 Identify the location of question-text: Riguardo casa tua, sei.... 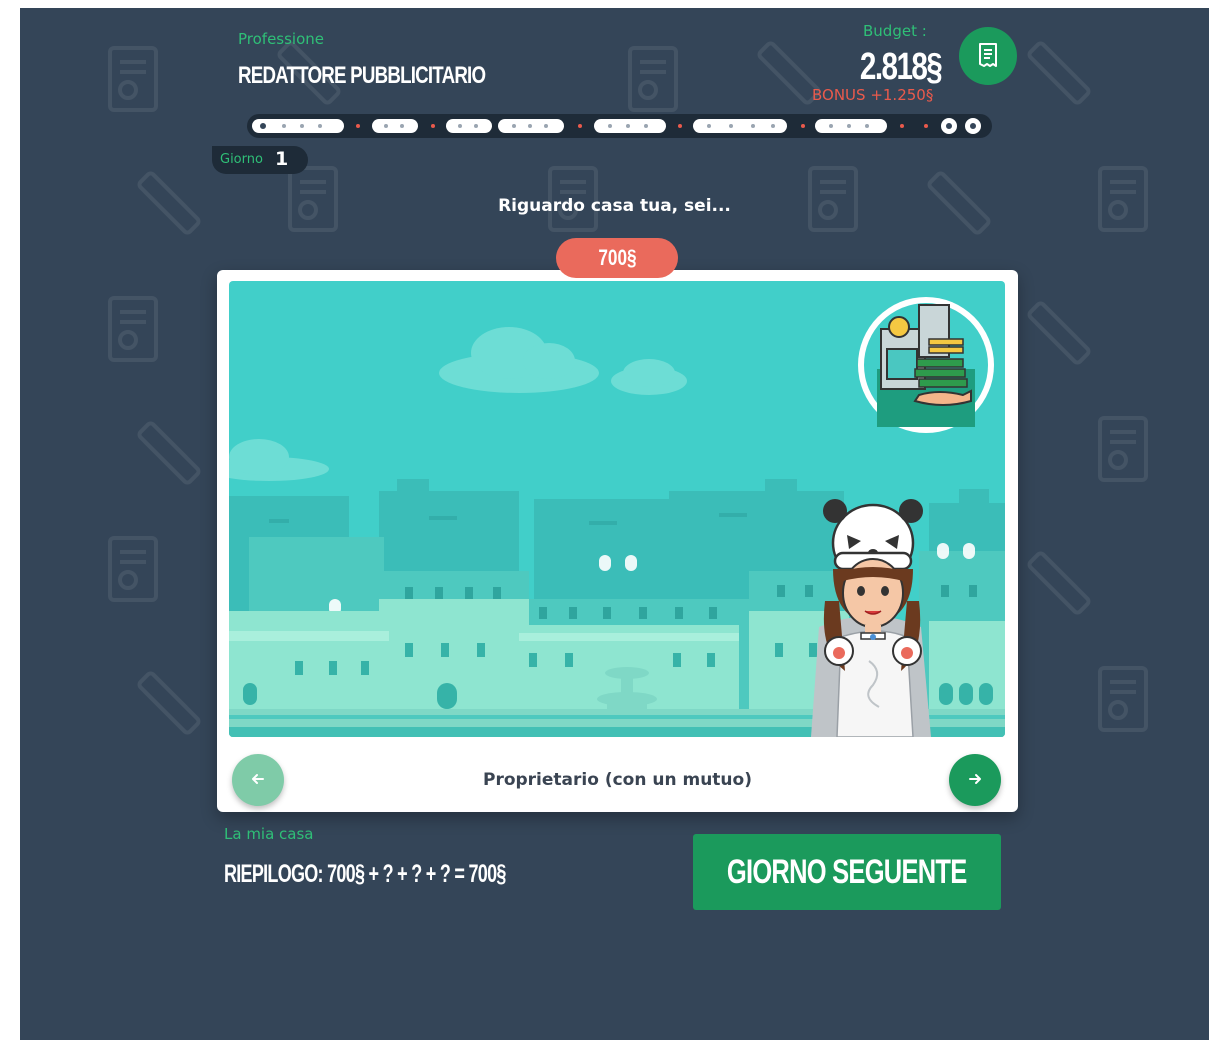
(614, 206).